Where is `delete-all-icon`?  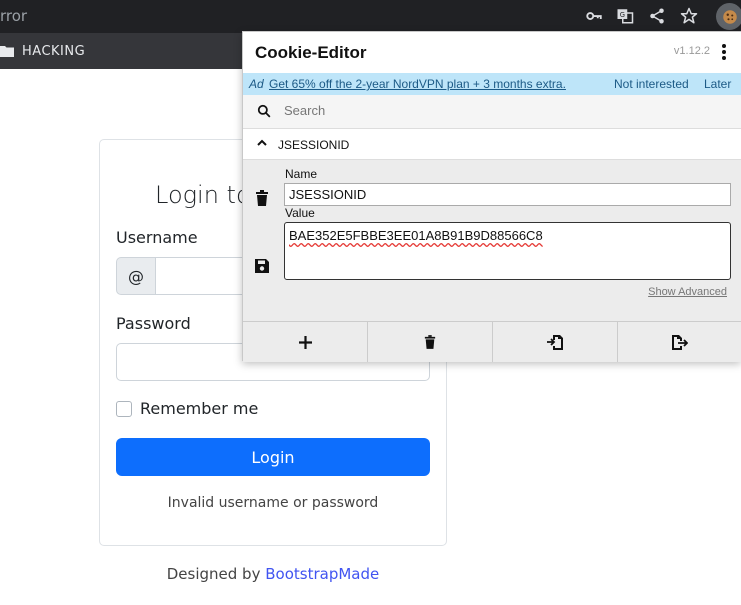
delete-all-icon is located at coordinates (430, 342).